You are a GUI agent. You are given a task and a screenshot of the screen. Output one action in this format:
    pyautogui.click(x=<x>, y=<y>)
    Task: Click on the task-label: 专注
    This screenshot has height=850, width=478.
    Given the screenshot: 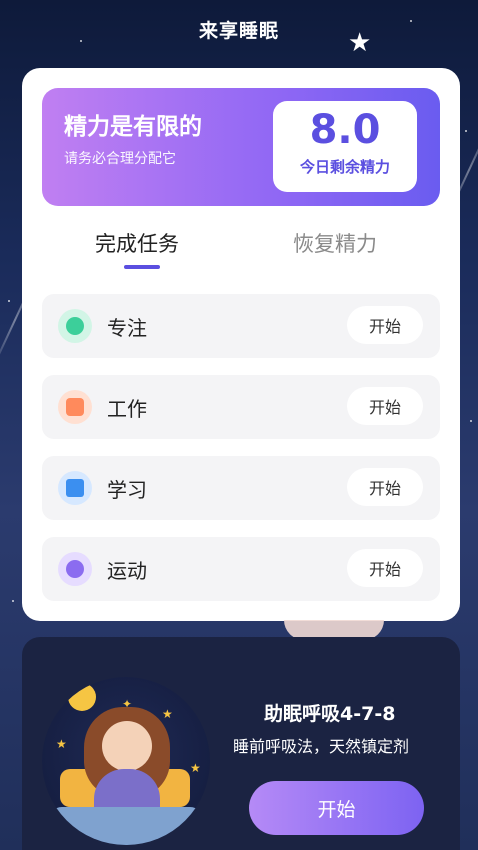 What is the action you would take?
    pyautogui.click(x=127, y=328)
    